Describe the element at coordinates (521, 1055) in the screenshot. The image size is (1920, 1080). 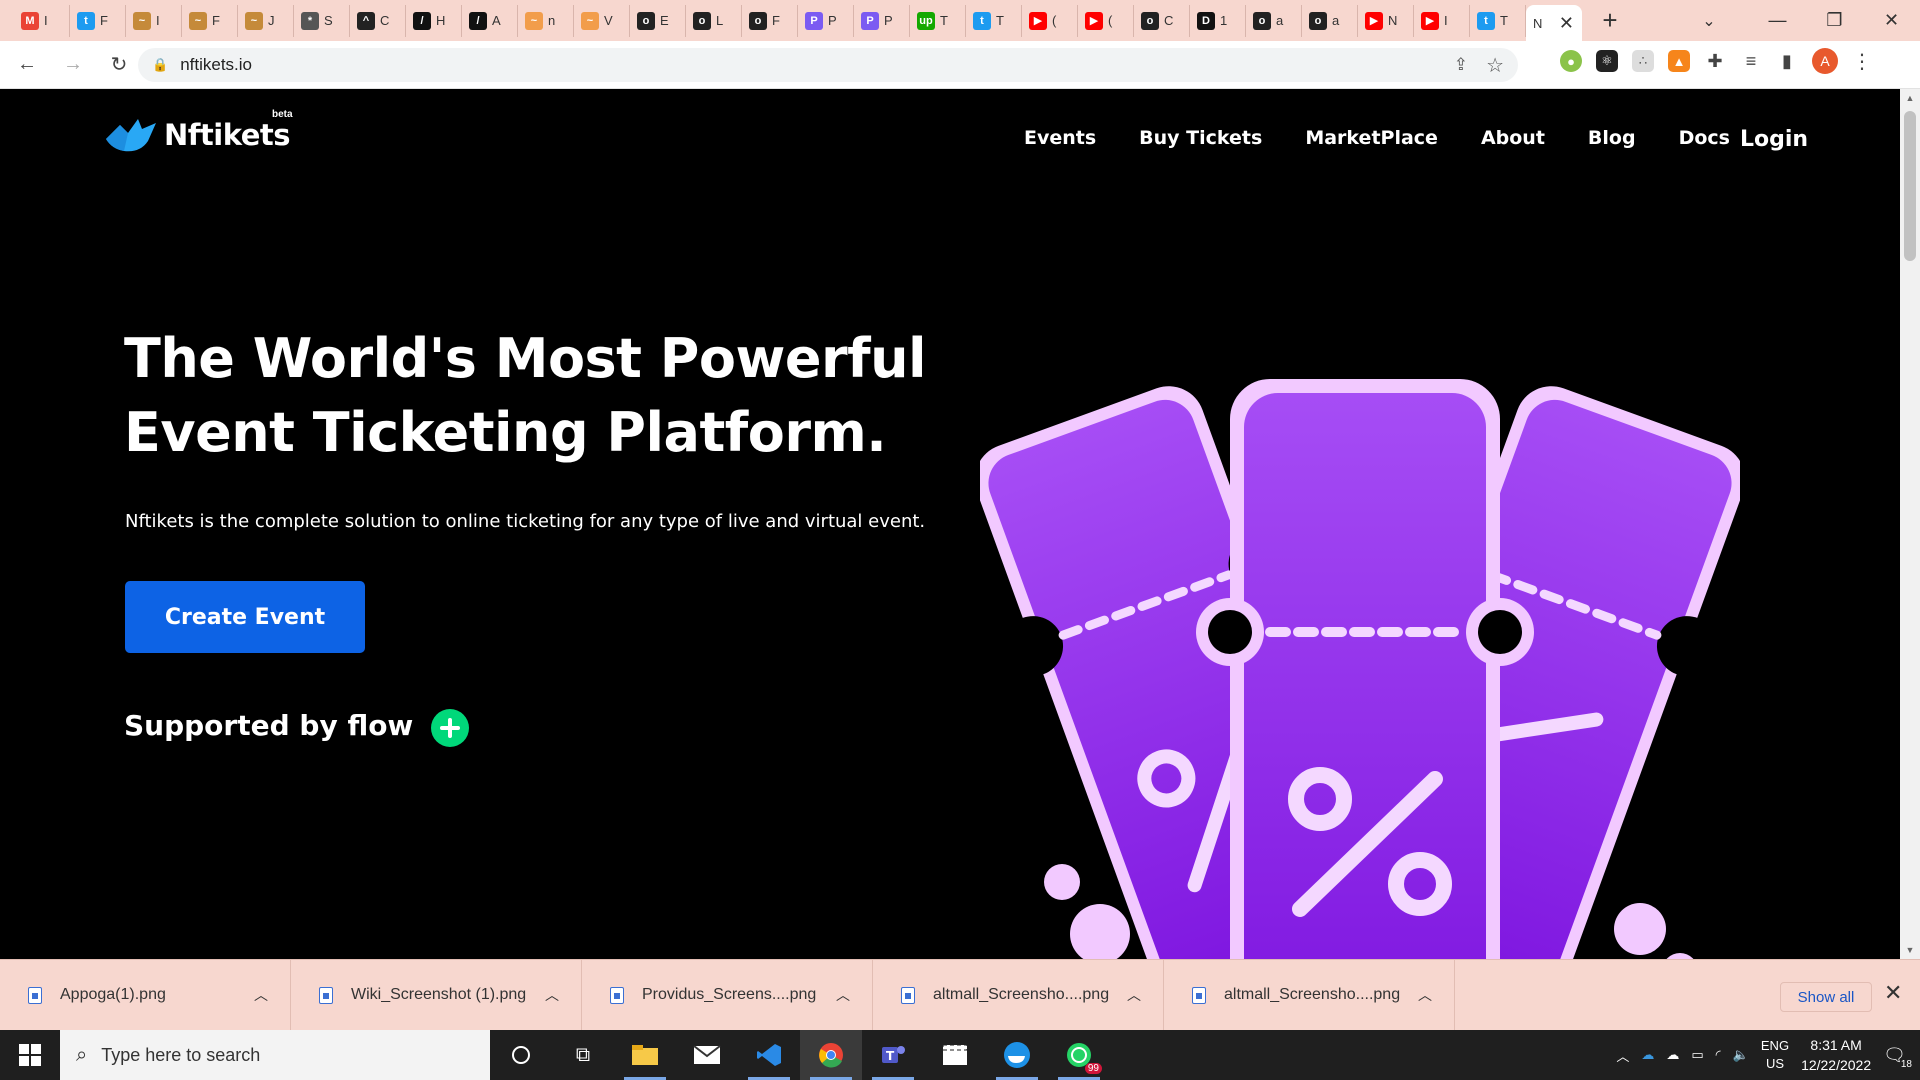
I see `cortana-icon` at that location.